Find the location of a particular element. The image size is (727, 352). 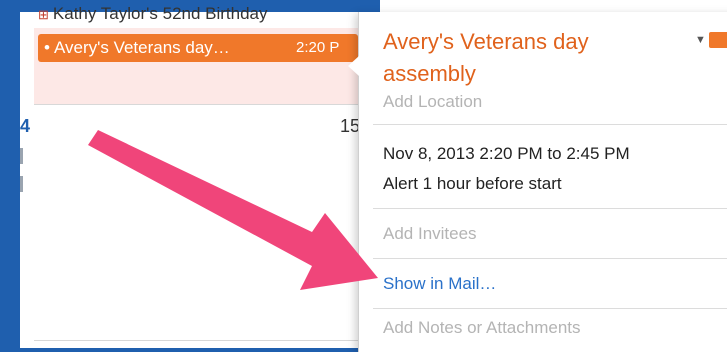

event-alert: Alert 1 hour before start is located at coordinates (472, 184).